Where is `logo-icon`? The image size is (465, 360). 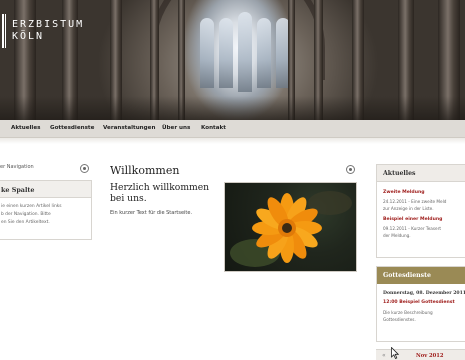
logo-icon is located at coordinates (4, 31).